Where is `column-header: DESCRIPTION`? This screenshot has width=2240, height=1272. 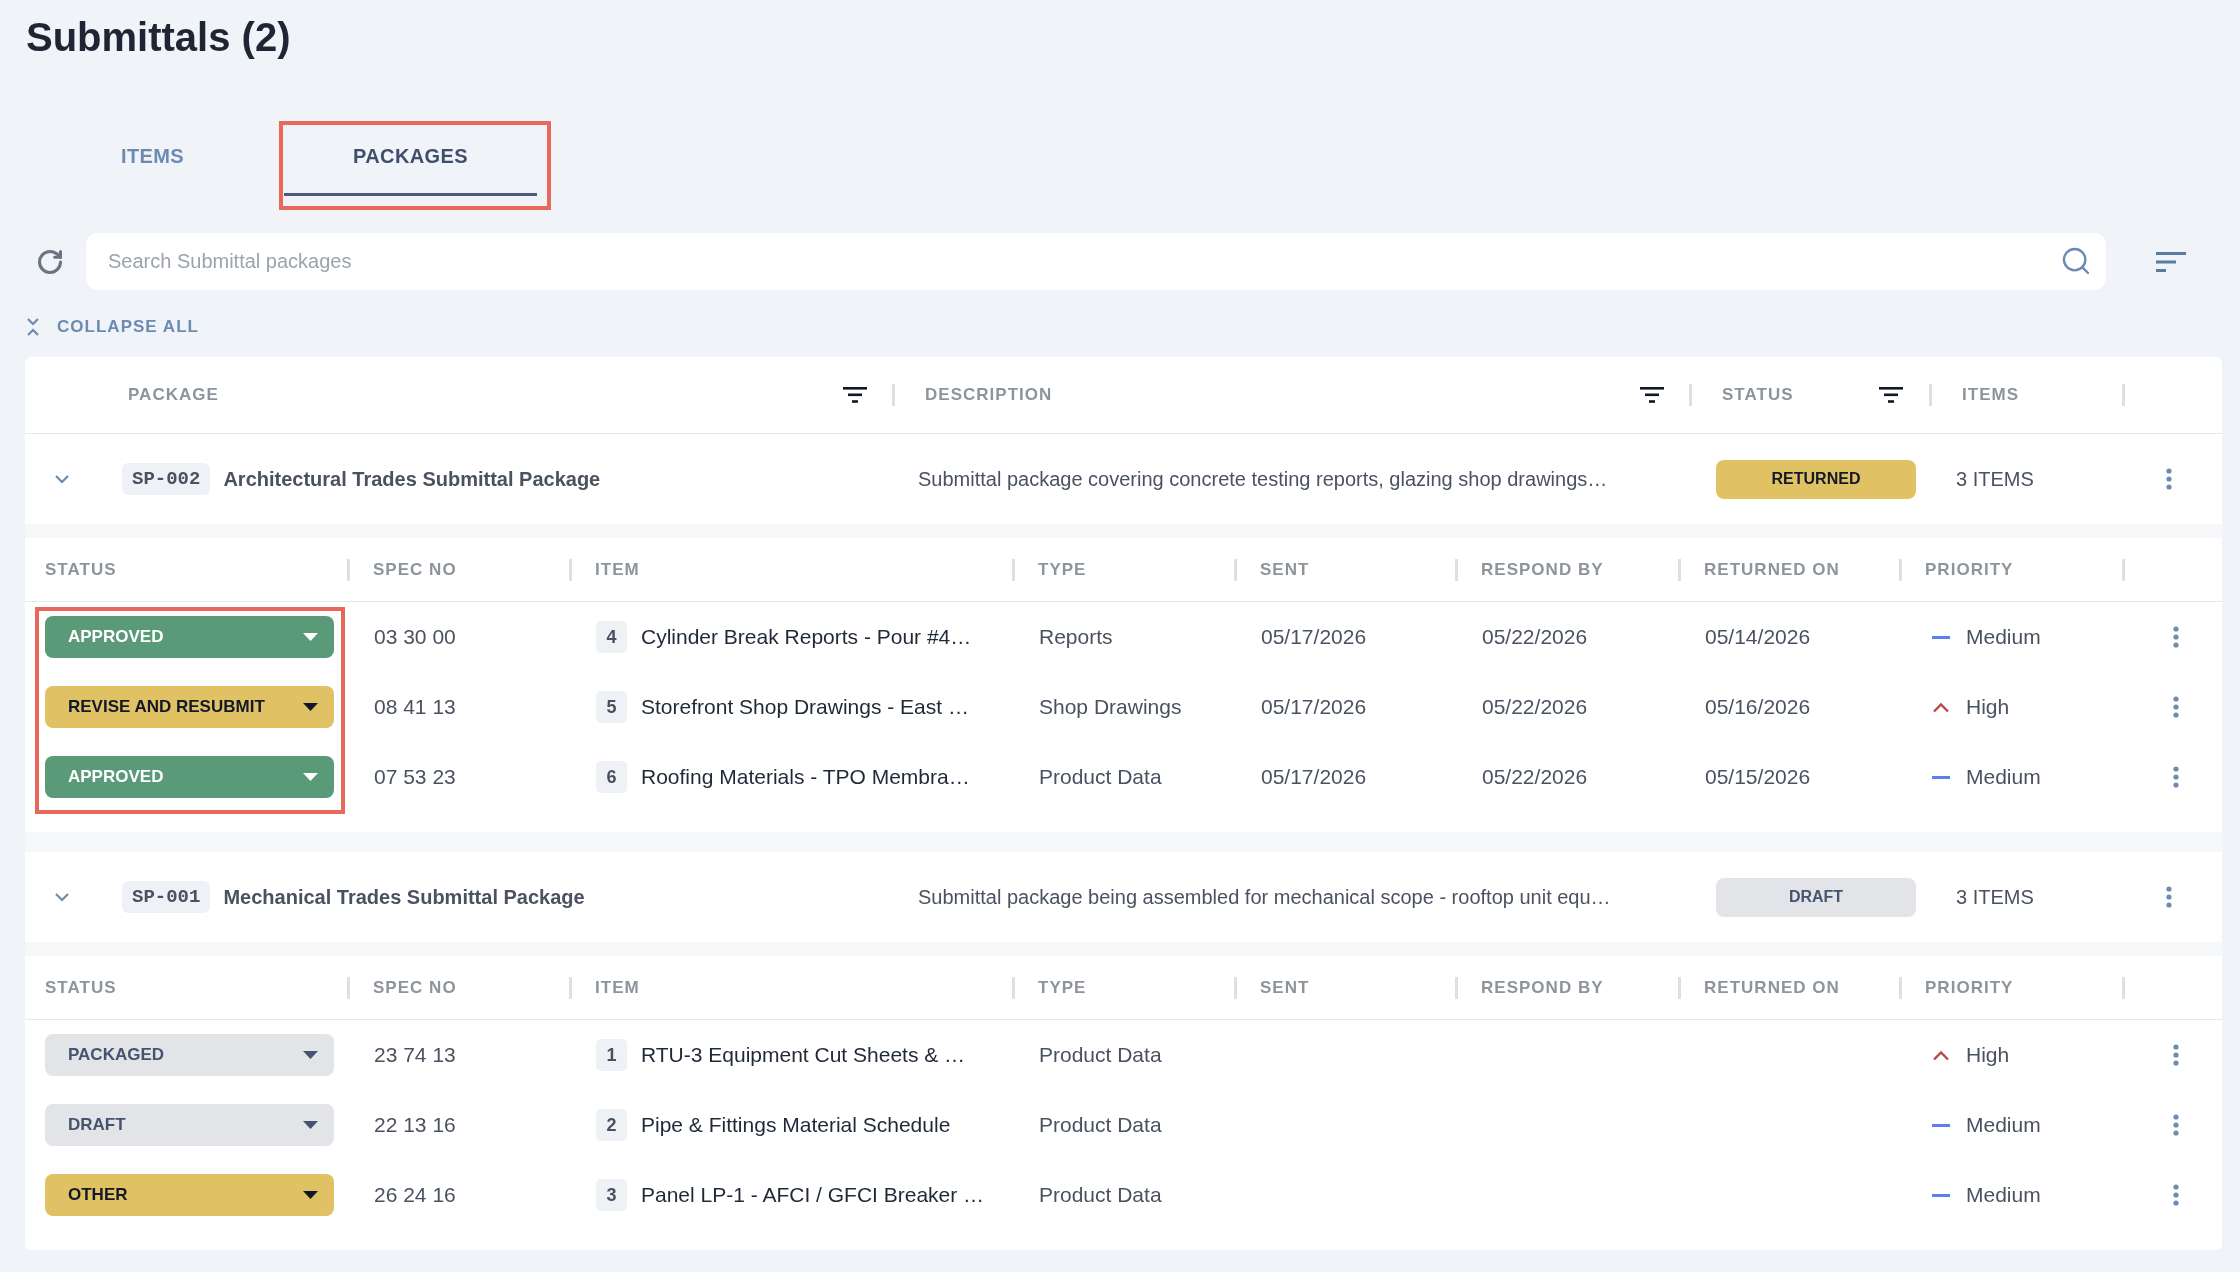 column-header: DESCRIPTION is located at coordinates (989, 395).